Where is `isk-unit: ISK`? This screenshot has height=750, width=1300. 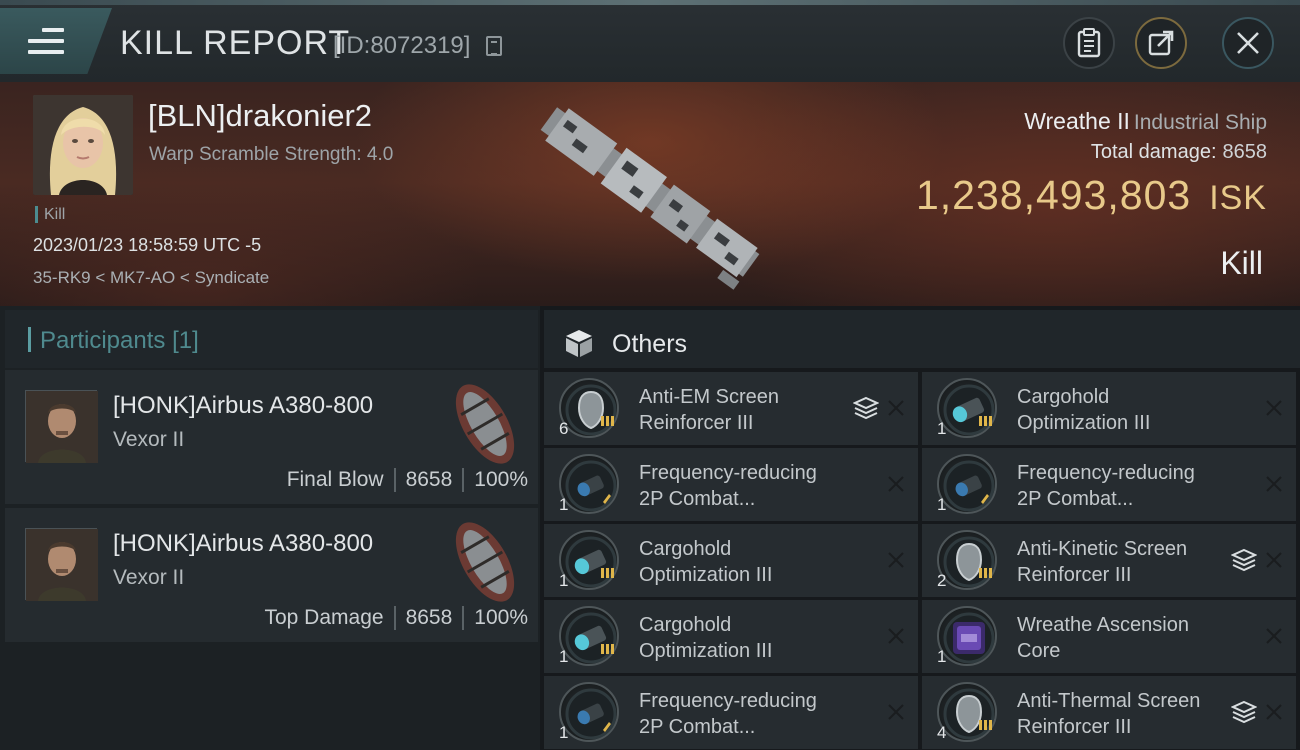 isk-unit: ISK is located at coordinates (1238, 198).